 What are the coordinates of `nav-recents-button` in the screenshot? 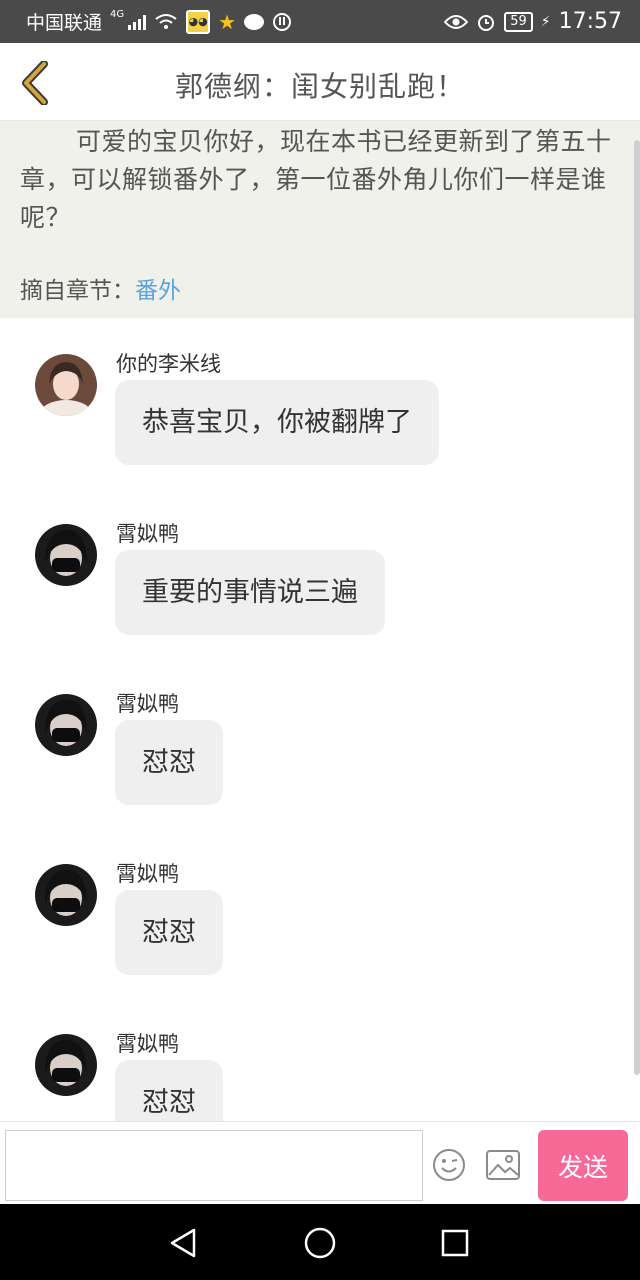 It's located at (455, 1243).